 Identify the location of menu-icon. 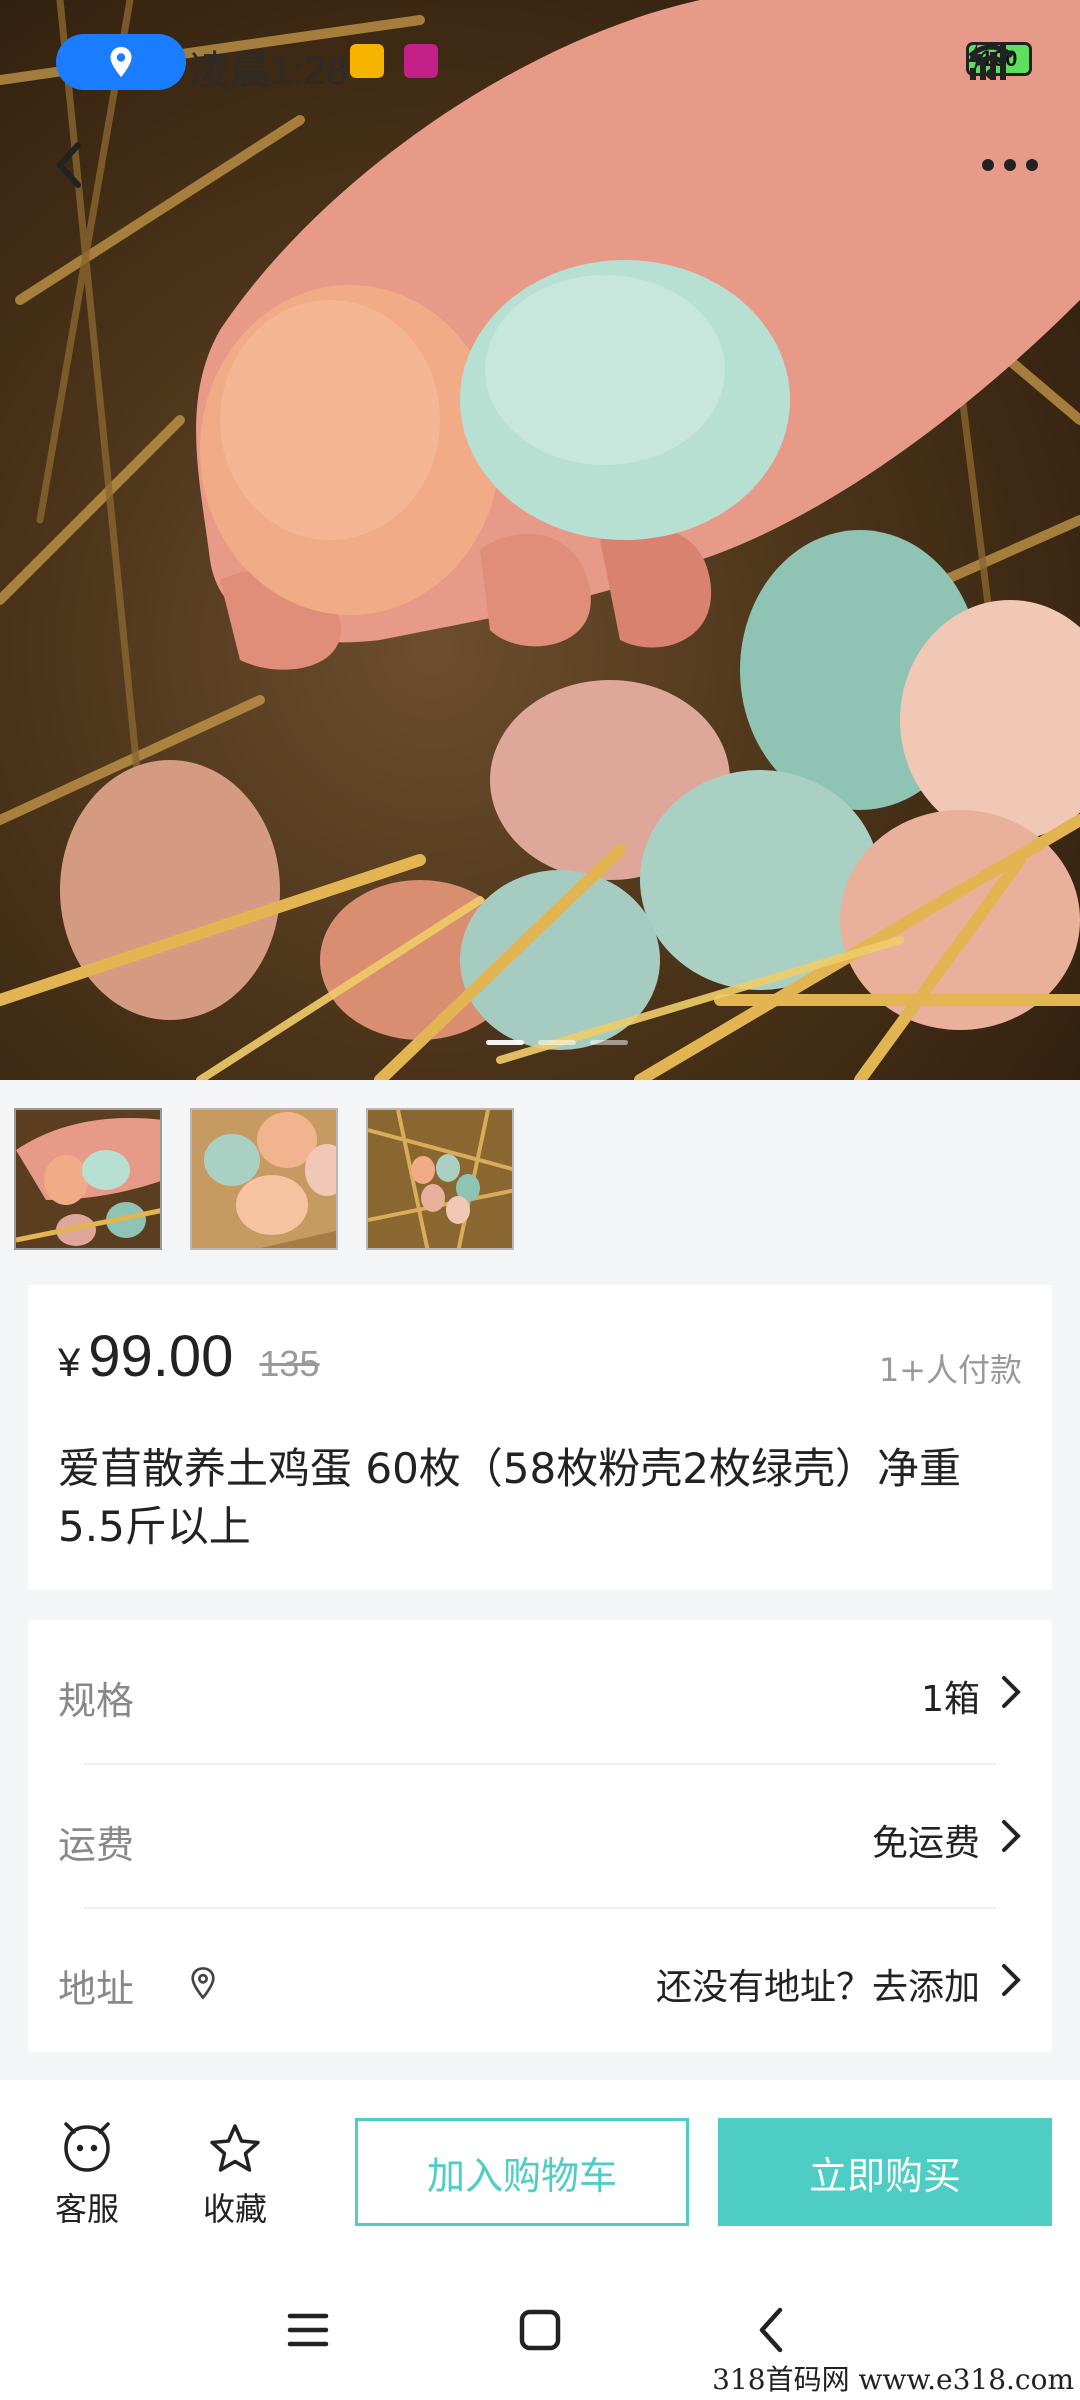
(308, 2330).